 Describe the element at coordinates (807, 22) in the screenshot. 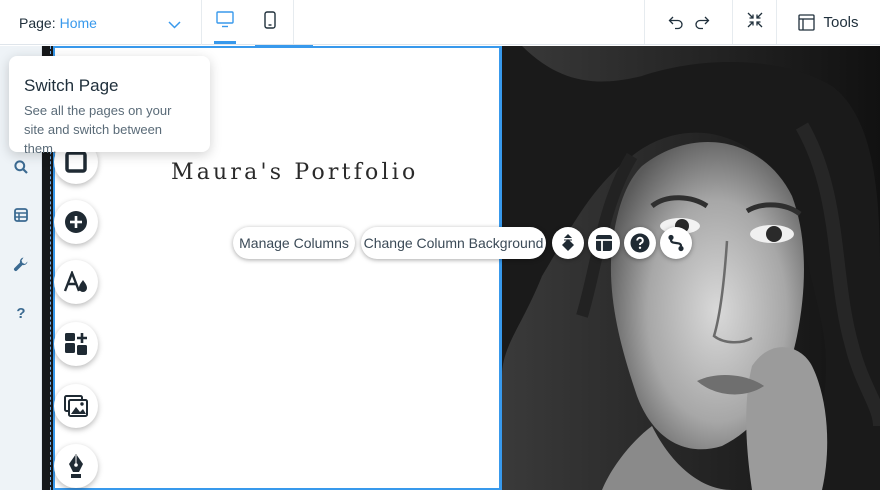

I see `tools-icon` at that location.